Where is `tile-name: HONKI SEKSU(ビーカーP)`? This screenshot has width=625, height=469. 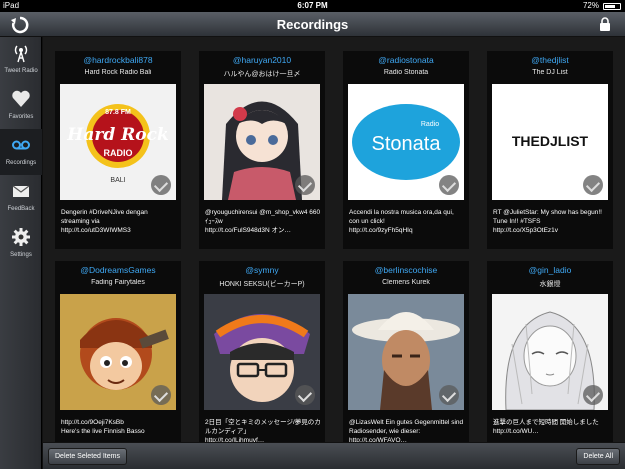
tile-name: HONKI SEKSU(ビーカーP) is located at coordinates (262, 284).